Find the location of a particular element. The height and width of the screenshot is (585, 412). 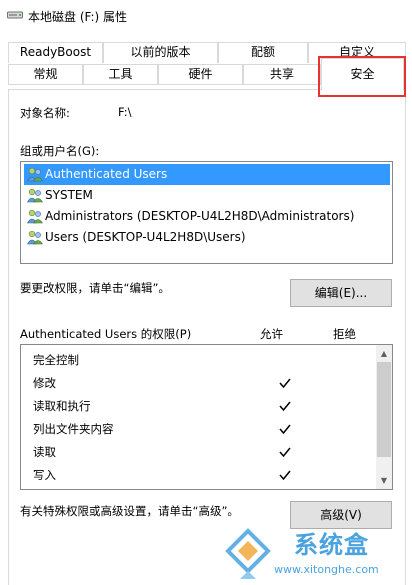

permission-name: 修改 is located at coordinates (44, 383).